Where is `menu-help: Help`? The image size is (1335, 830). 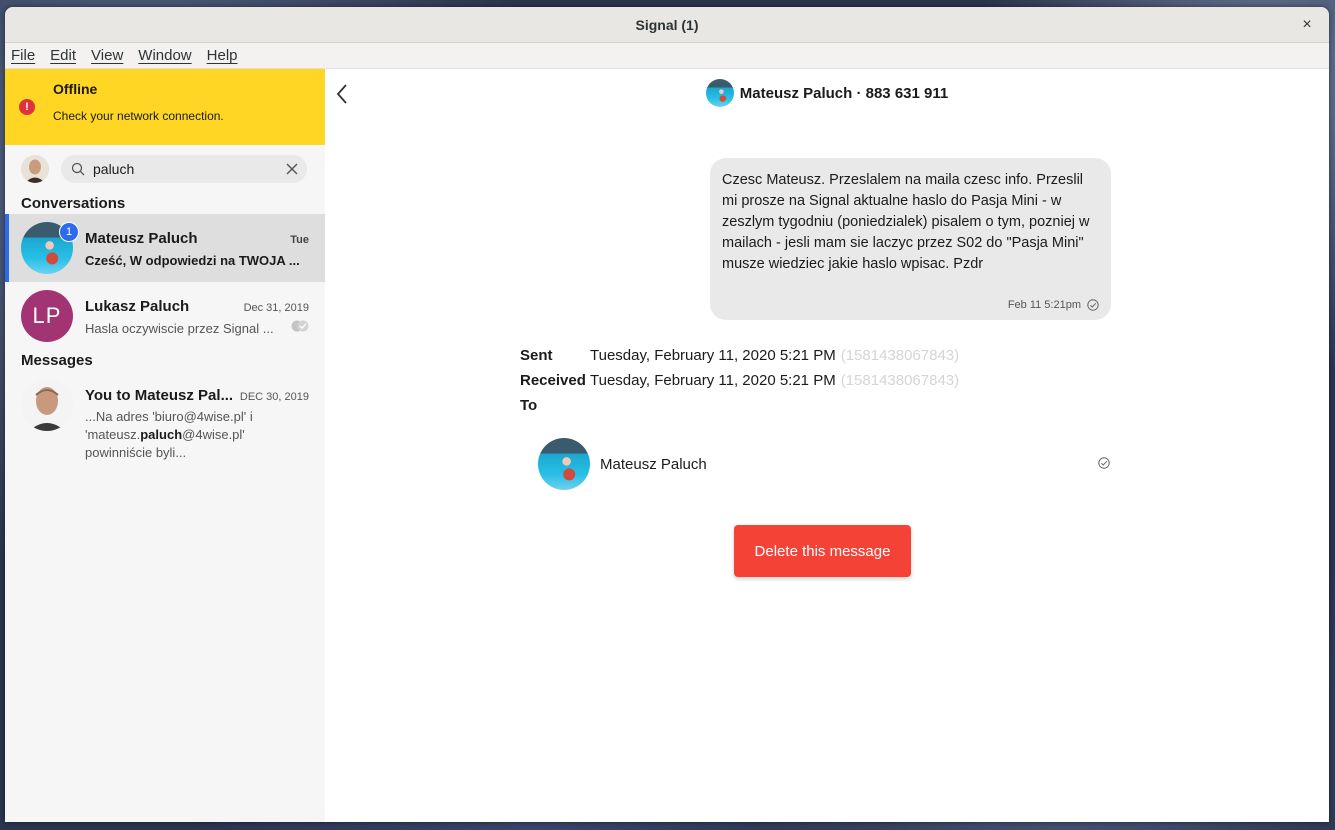
menu-help: Help is located at coordinates (226, 55).